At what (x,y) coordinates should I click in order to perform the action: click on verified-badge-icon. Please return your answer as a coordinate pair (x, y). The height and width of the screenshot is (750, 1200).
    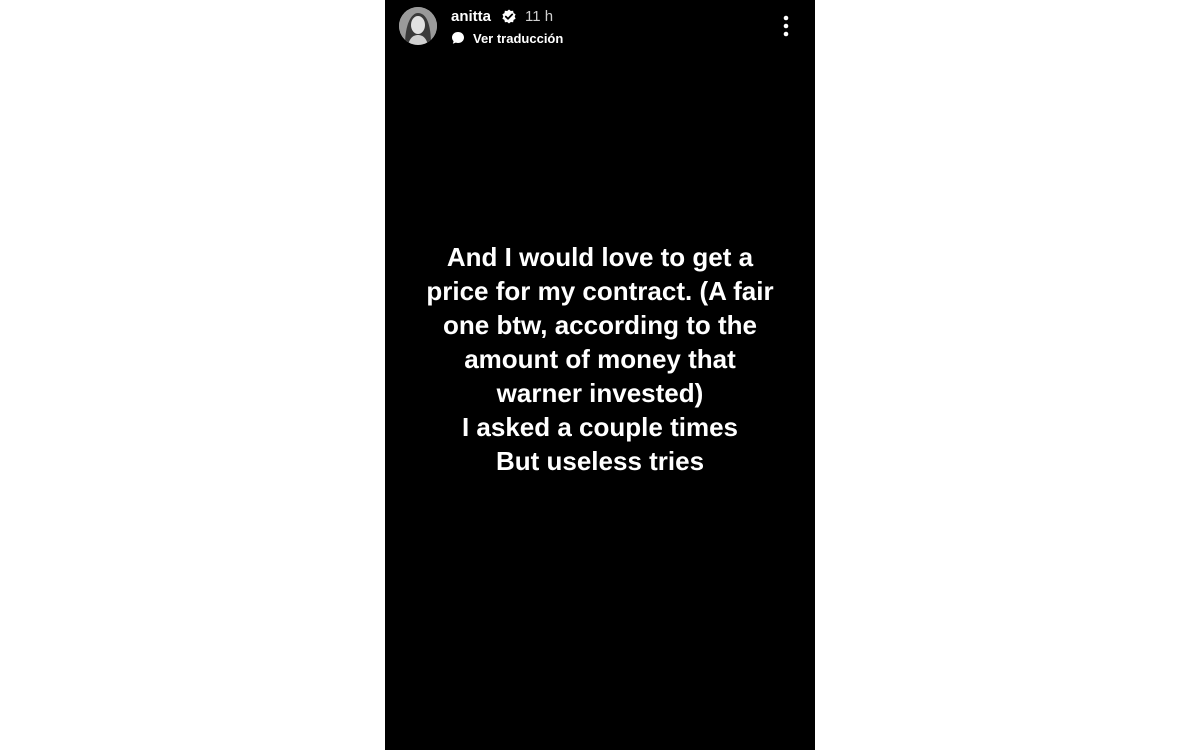
    Looking at the image, I should click on (509, 16).